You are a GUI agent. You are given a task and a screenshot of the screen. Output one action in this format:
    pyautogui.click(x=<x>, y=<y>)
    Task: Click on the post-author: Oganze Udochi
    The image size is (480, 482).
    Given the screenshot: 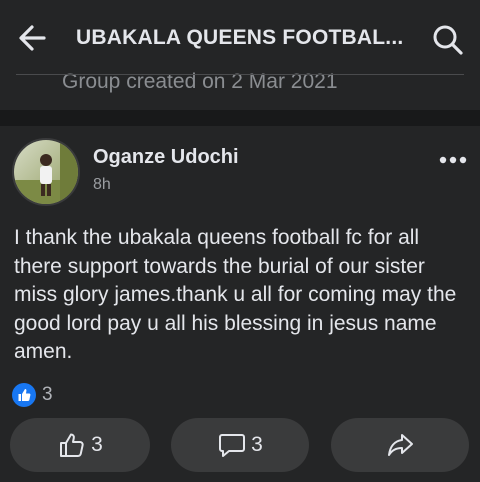 What is the action you would take?
    pyautogui.click(x=166, y=157)
    